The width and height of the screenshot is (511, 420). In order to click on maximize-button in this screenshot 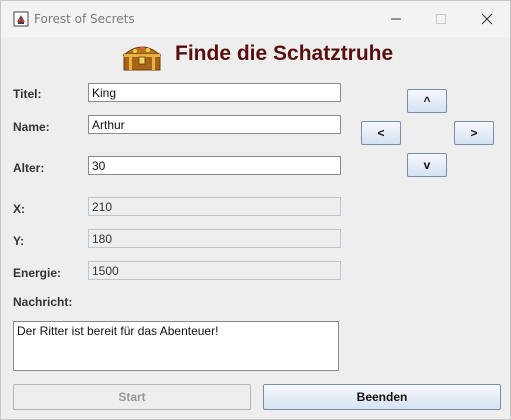, I will do `click(441, 19)`.